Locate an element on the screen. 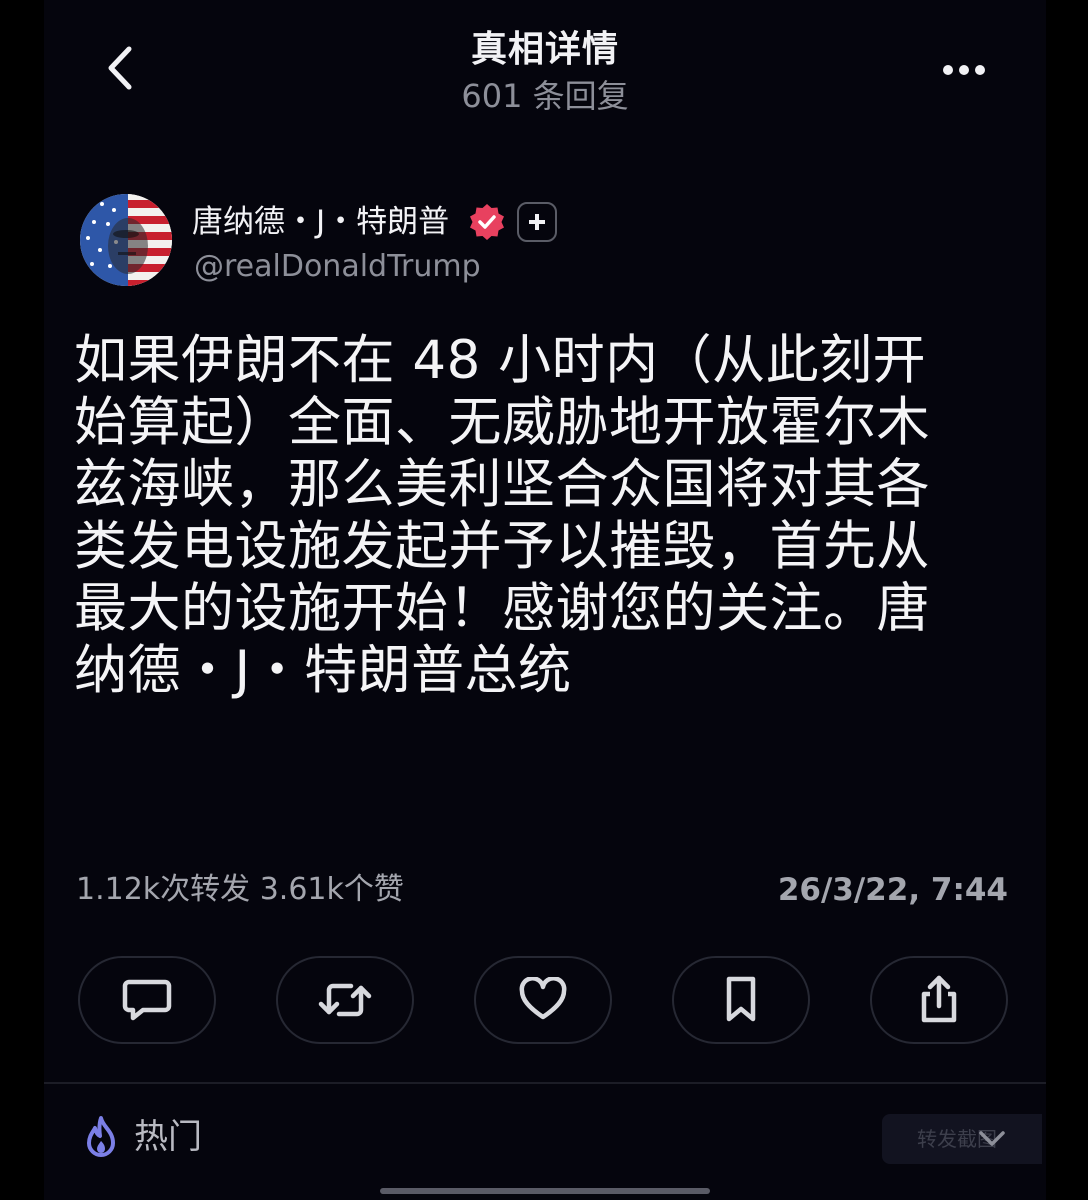 The image size is (1088, 1200). author-name: 唐纳德・J・特朗普 is located at coordinates (320, 222).